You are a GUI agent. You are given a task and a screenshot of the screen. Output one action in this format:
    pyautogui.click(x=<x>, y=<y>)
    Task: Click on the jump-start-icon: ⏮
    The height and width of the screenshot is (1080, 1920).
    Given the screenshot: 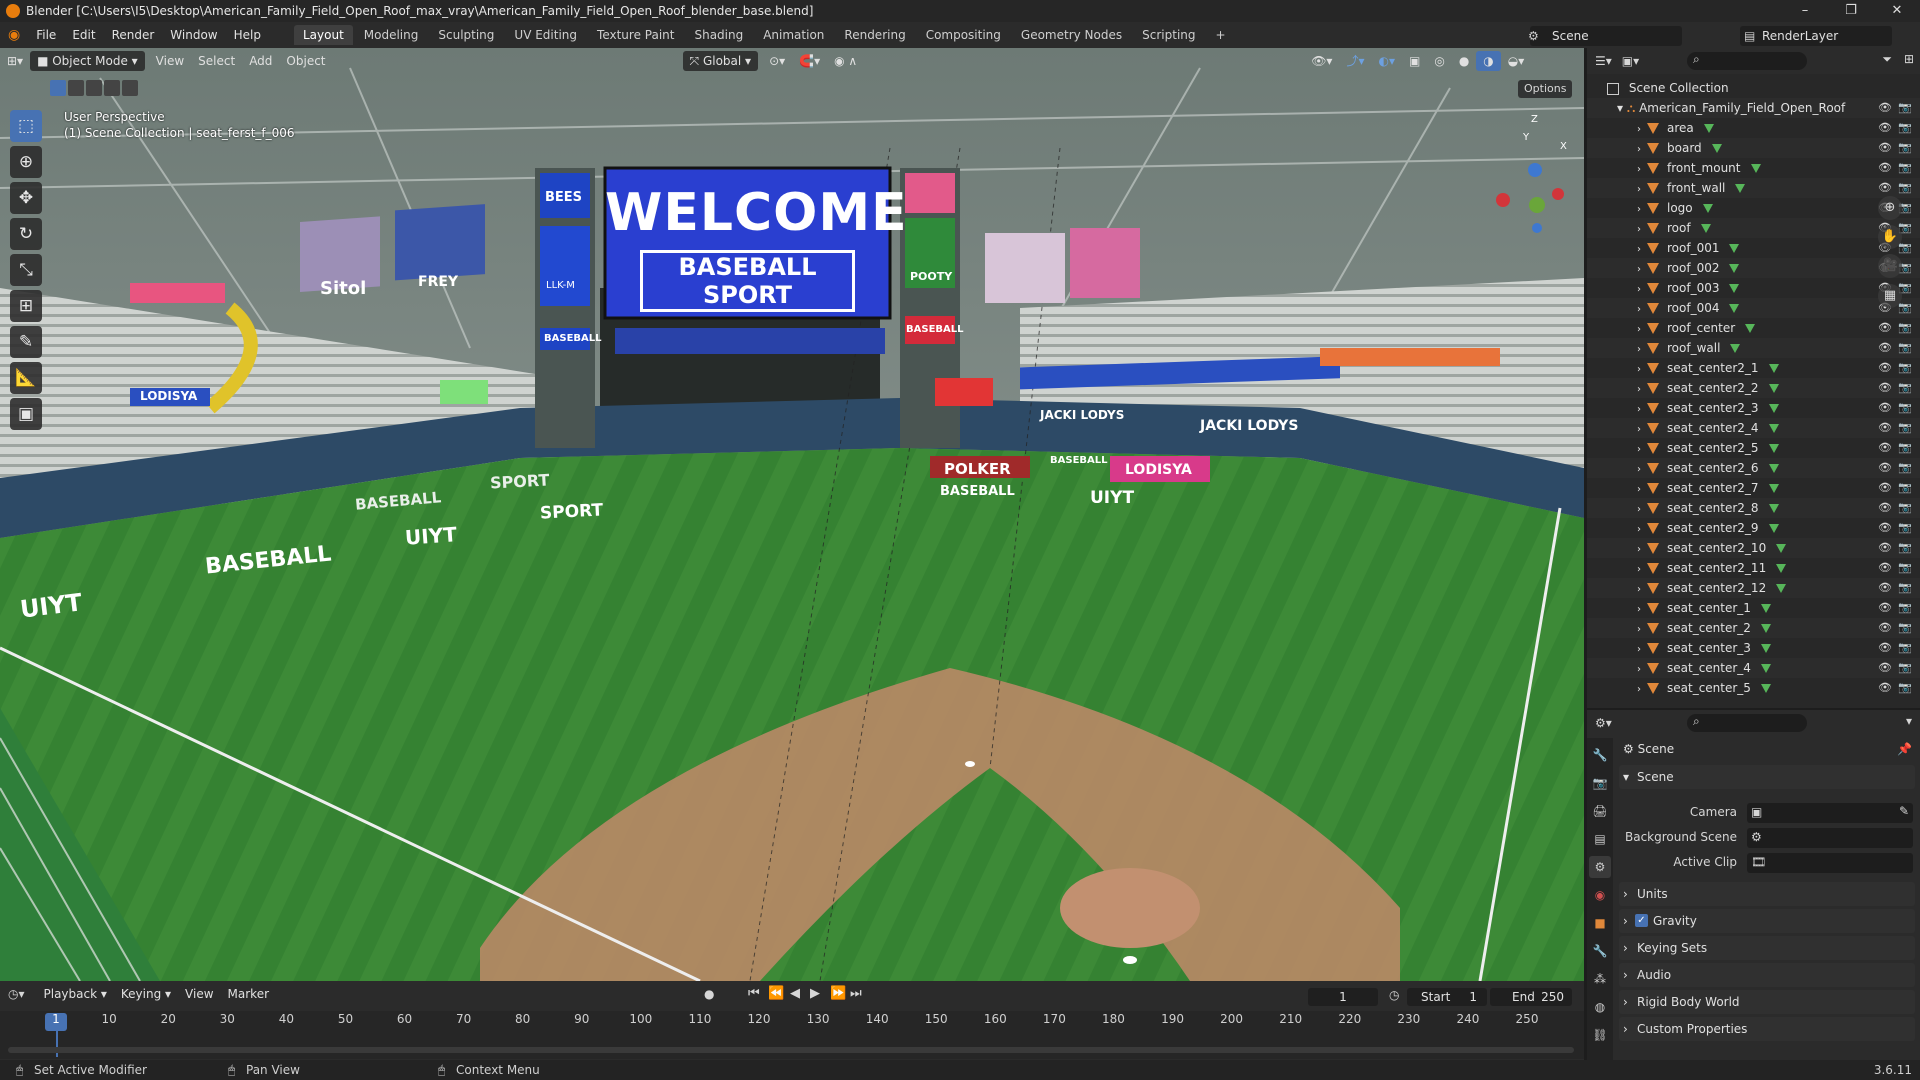 What is the action you would take?
    pyautogui.click(x=754, y=993)
    